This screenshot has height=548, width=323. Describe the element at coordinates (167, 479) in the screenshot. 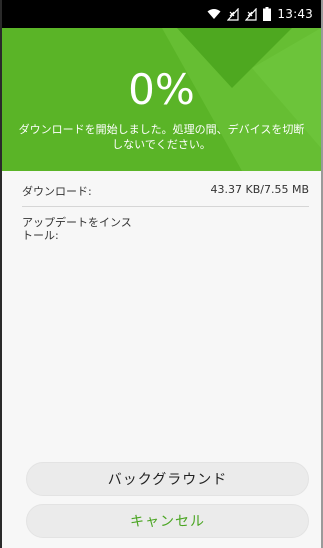

I see `background-button: バックグラウンド` at that location.